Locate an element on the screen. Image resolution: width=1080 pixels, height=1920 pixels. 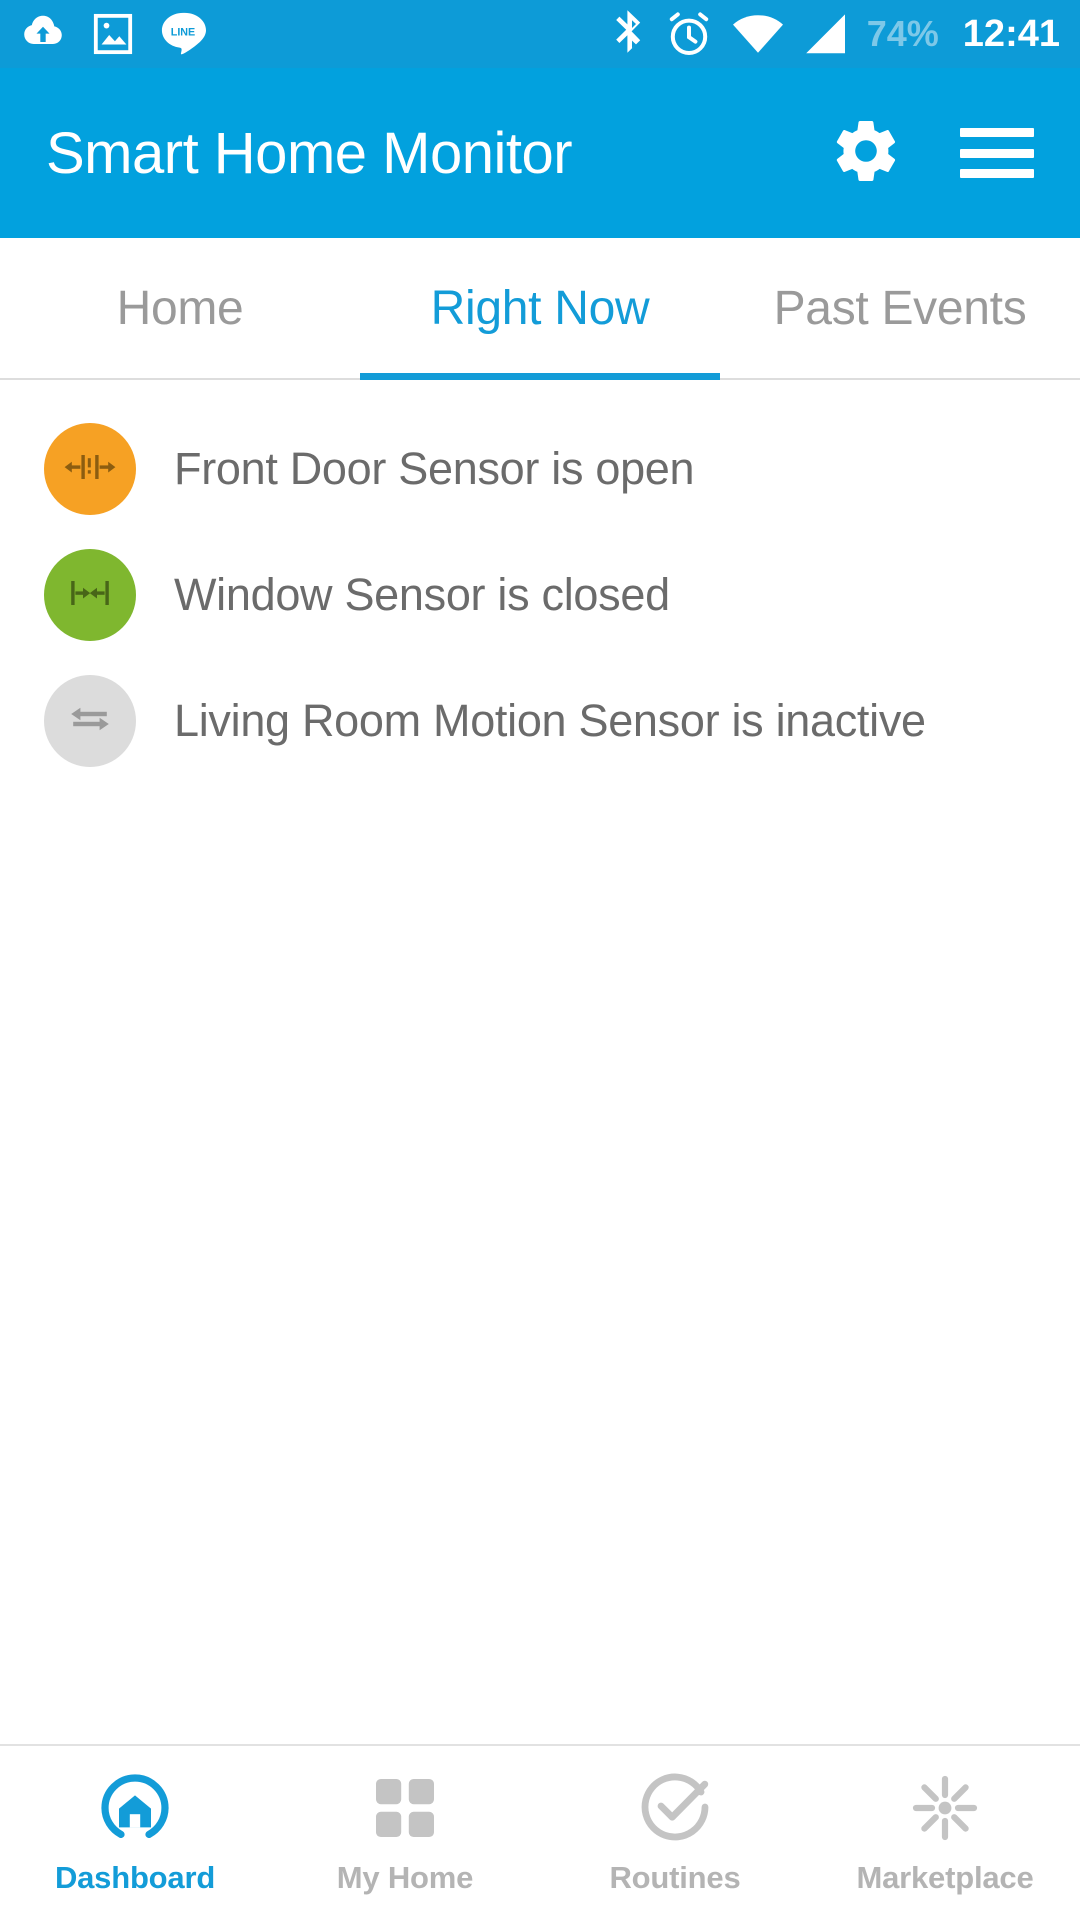
nav-label-routines: Routines is located at coordinates (675, 1877).